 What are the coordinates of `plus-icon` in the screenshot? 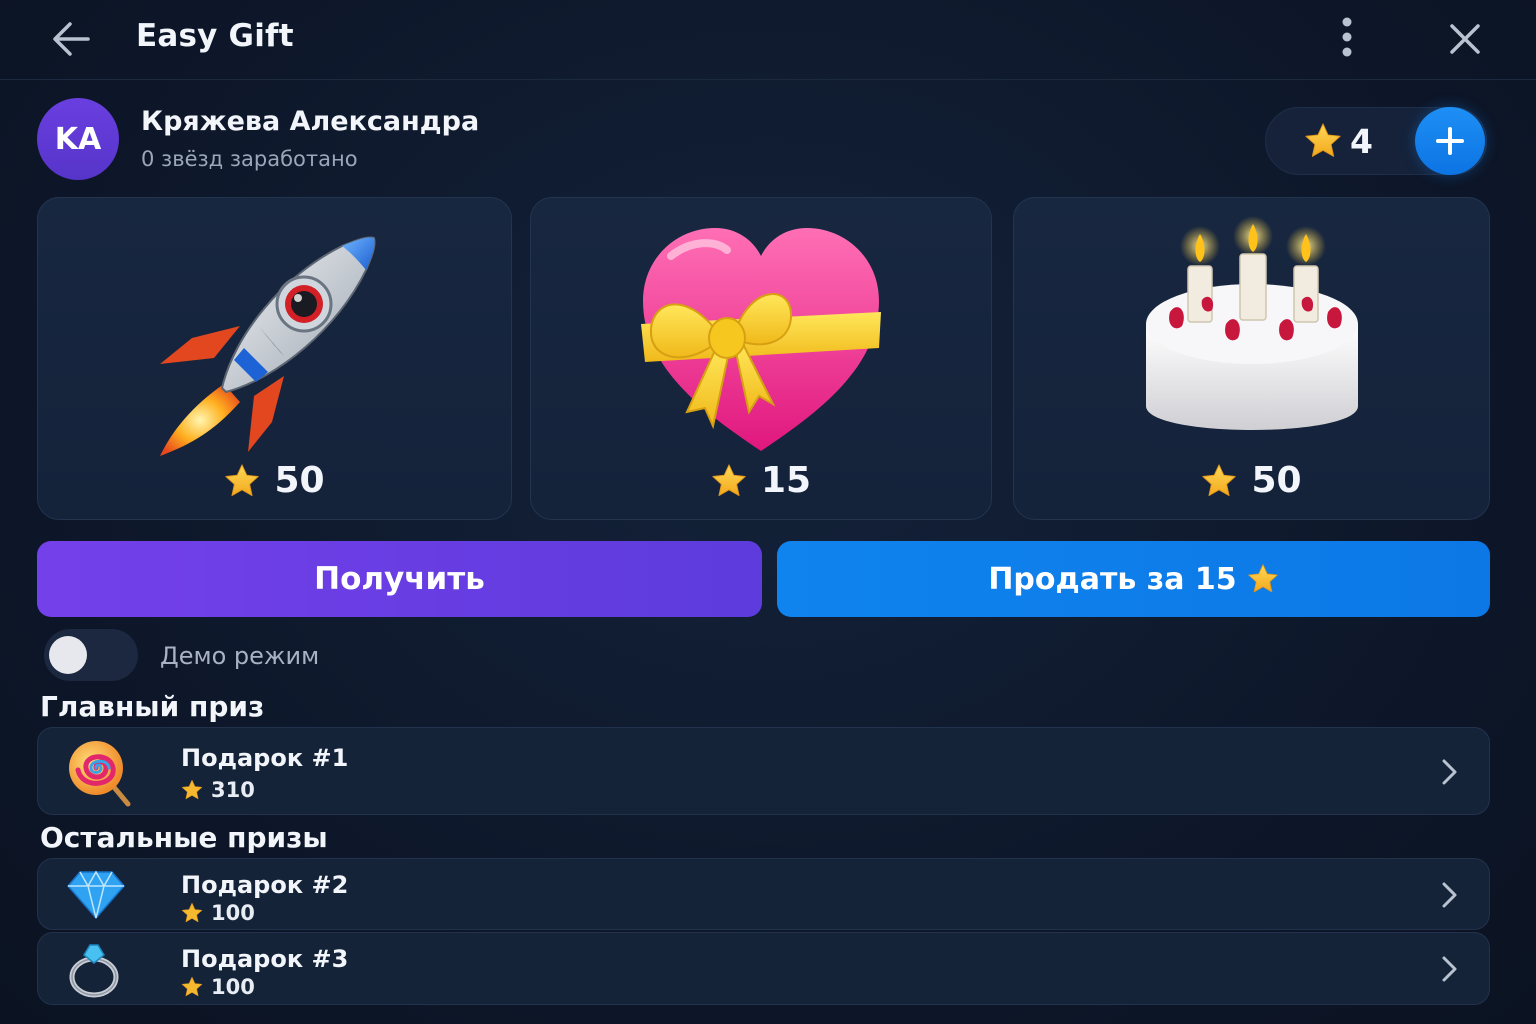 It's located at (1450, 141).